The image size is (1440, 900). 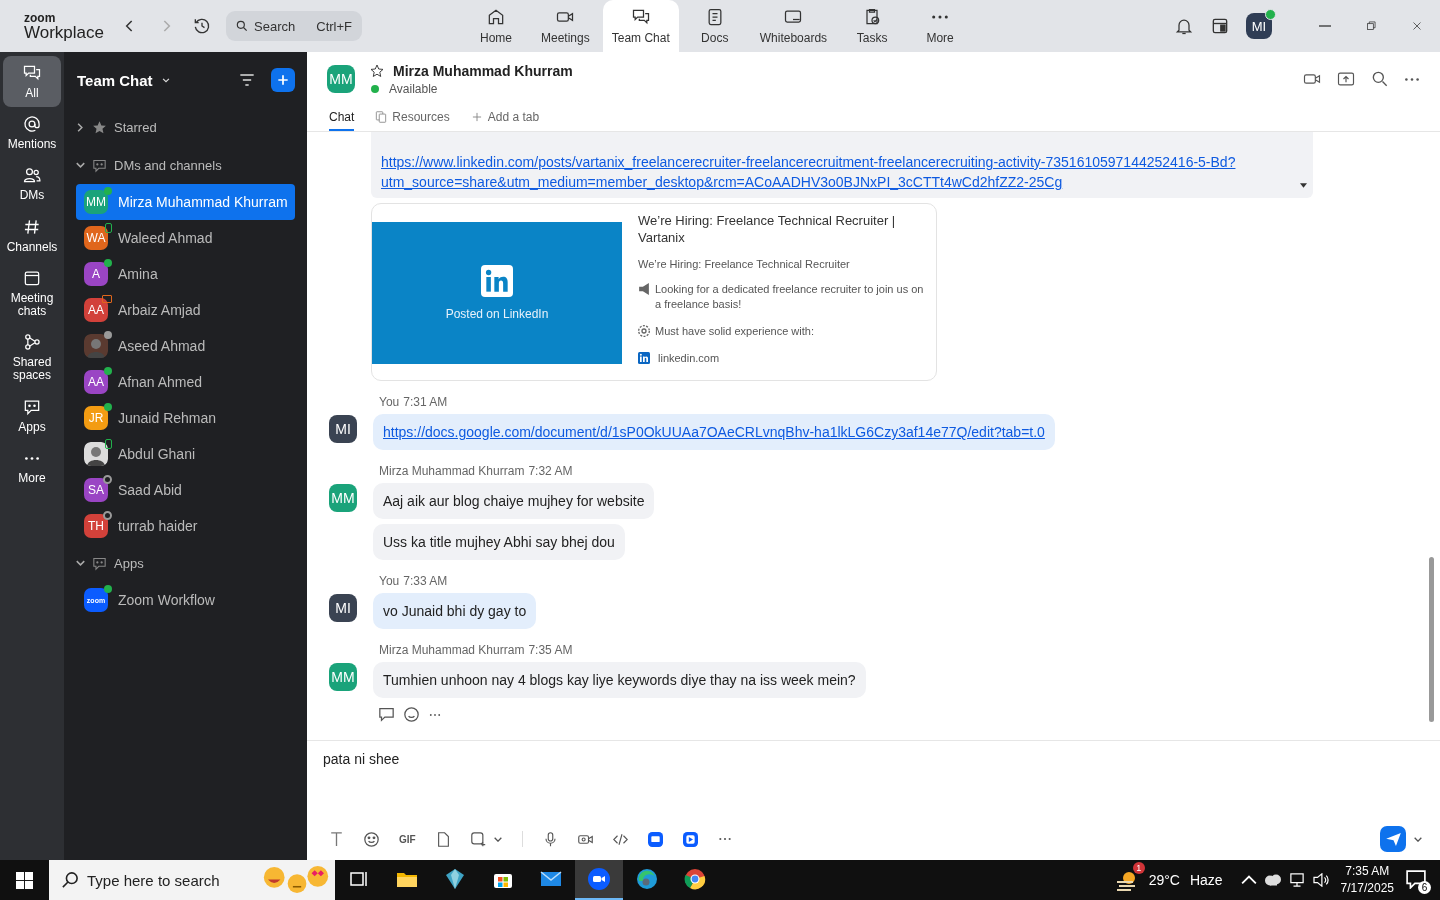 I want to click on chevron-down-icon, so click(x=80, y=165).